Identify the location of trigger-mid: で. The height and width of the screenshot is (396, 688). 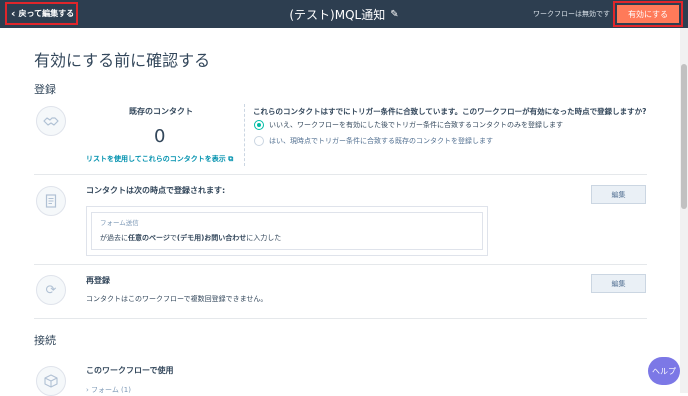
(173, 238).